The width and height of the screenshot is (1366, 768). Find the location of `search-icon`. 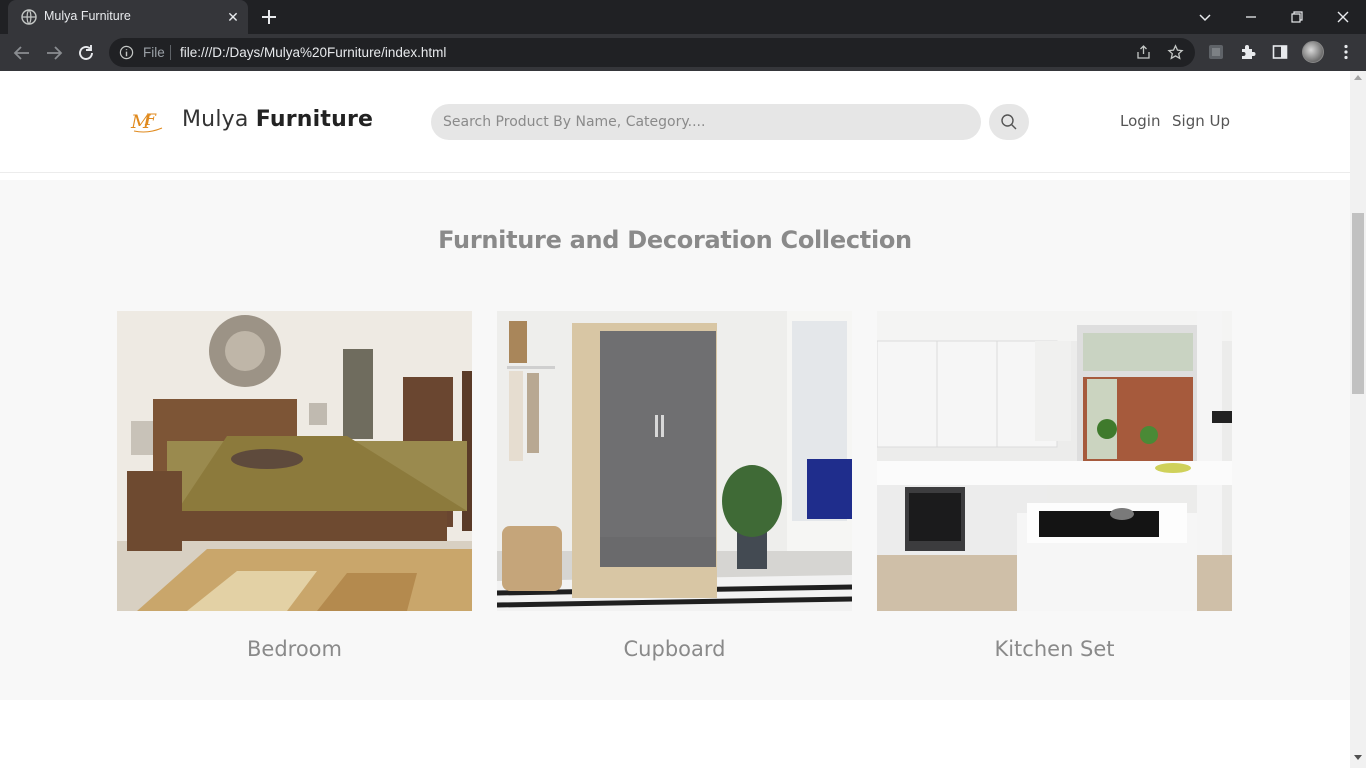

search-icon is located at coordinates (1009, 122).